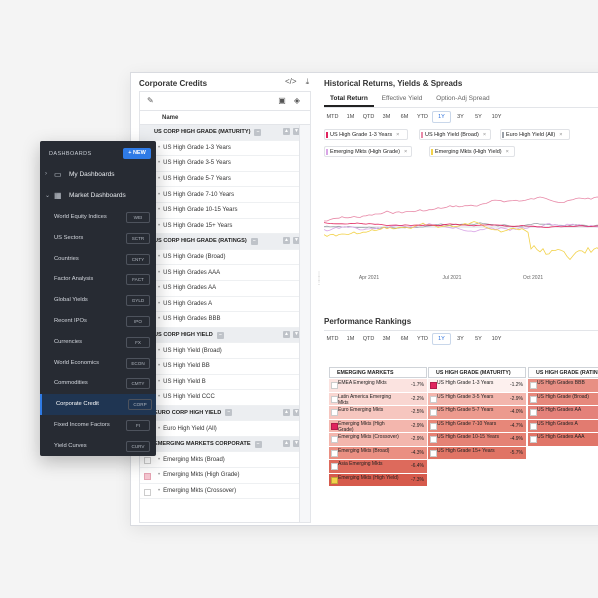  Describe the element at coordinates (378, 426) in the screenshot. I see `ranking-row: Emerging Mkts (High Grade) -2.9%` at that location.